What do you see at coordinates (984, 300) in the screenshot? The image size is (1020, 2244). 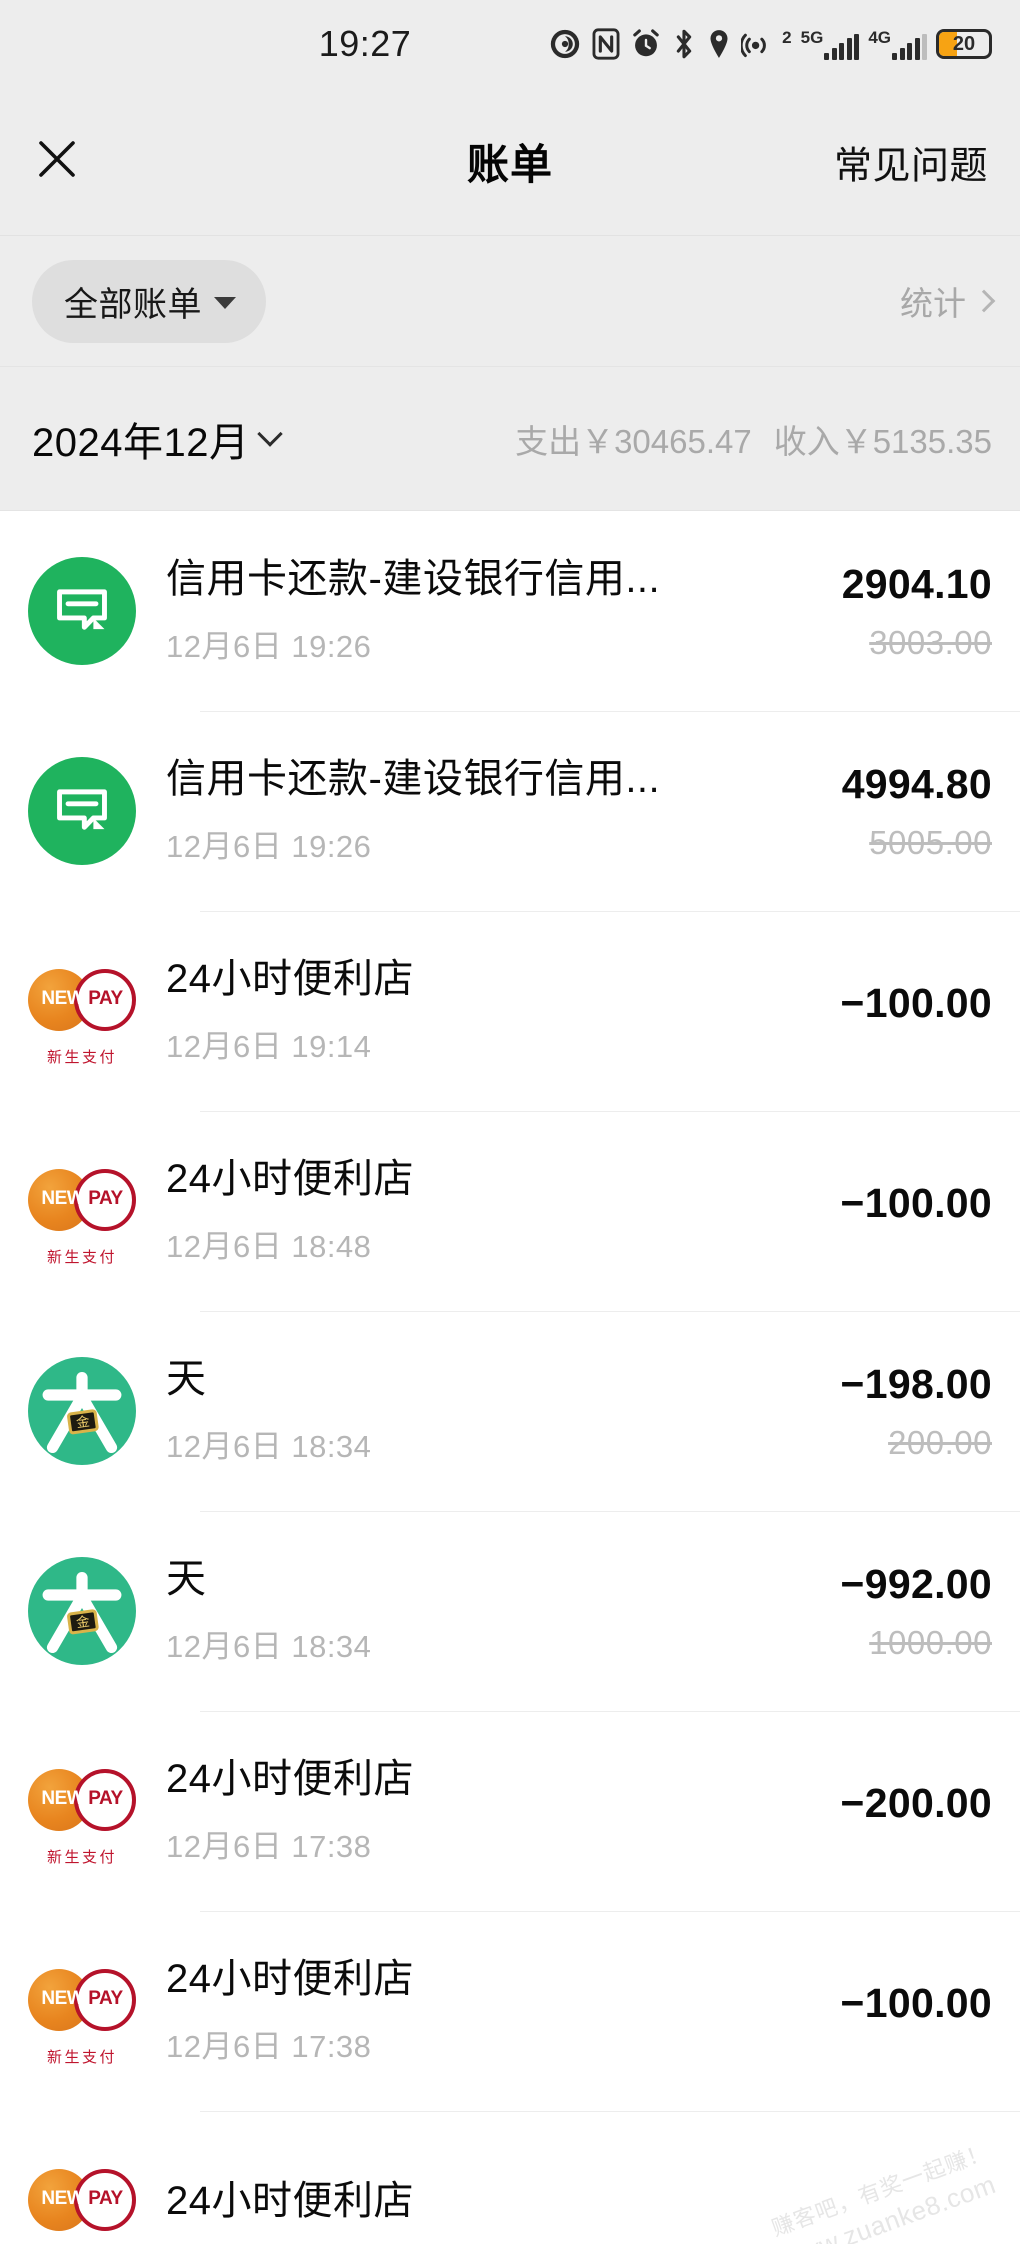 I see `chevron-right-icon` at bounding box center [984, 300].